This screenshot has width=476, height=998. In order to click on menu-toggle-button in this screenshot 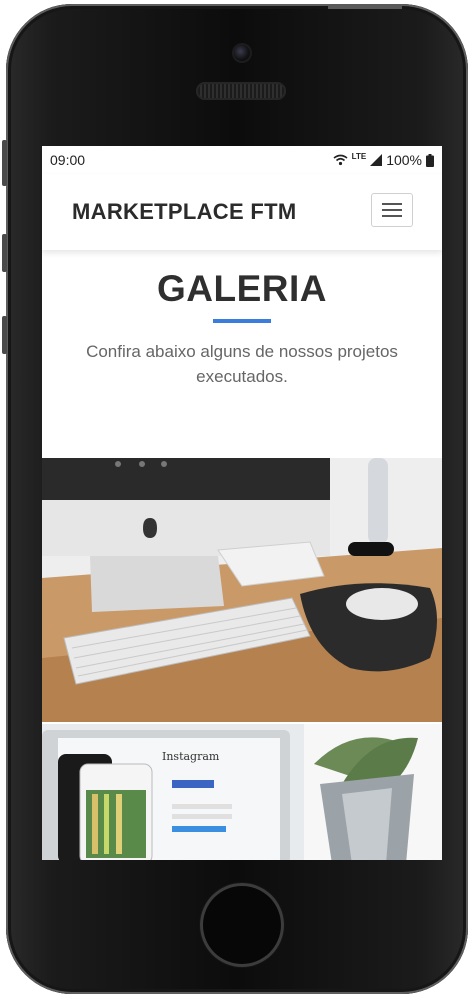, I will do `click(392, 210)`.